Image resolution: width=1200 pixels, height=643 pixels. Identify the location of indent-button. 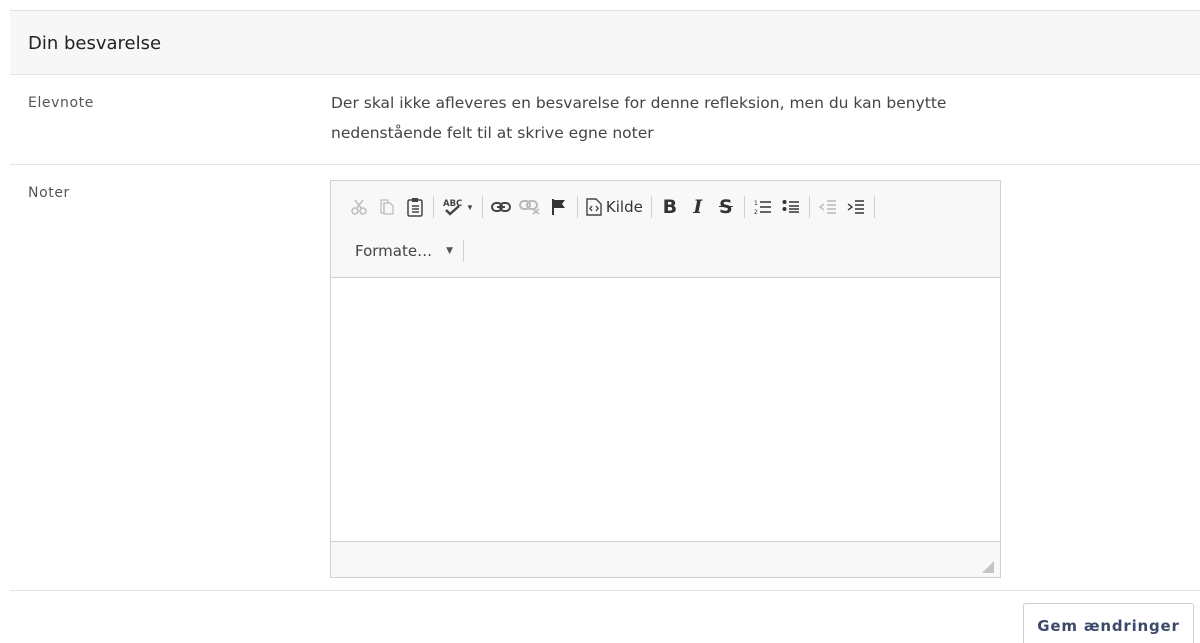
(856, 207).